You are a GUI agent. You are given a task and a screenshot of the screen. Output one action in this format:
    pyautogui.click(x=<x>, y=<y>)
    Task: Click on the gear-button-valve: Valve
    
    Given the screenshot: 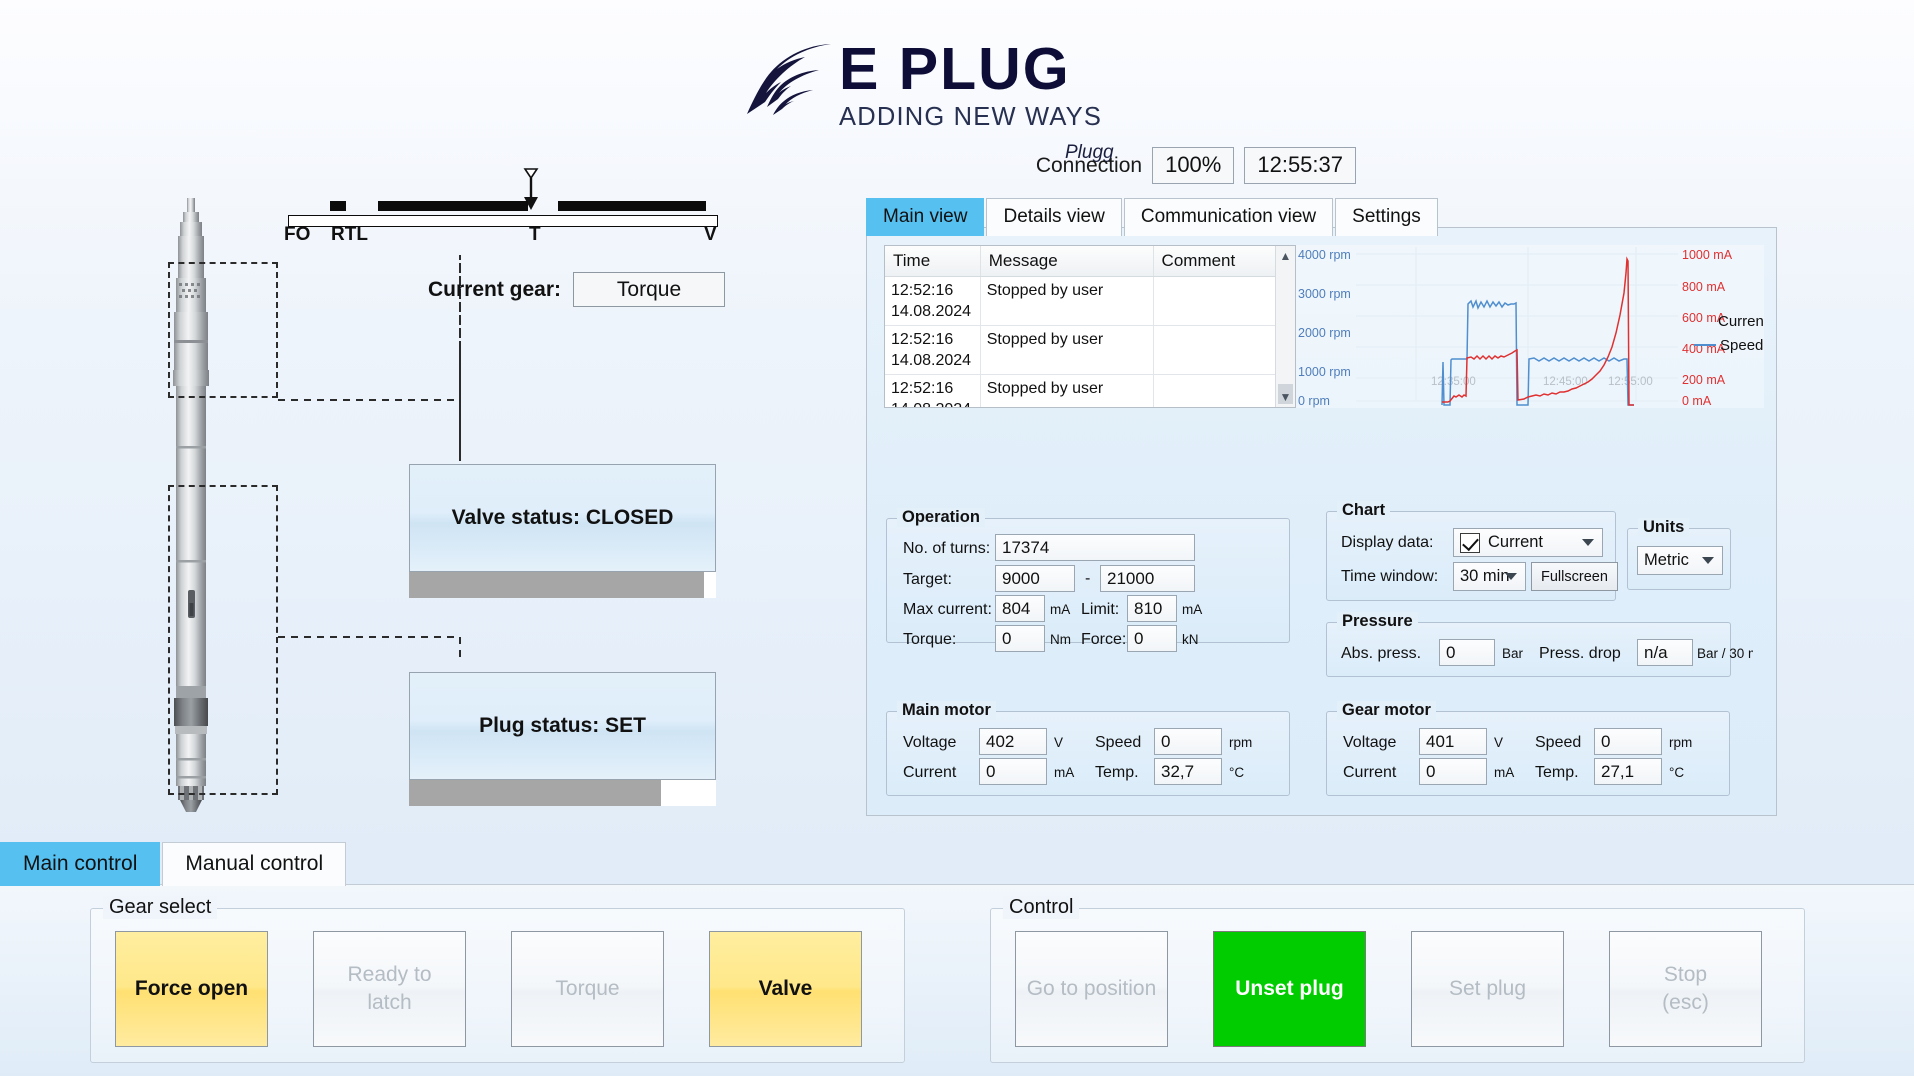 What is the action you would take?
    pyautogui.click(x=785, y=989)
    